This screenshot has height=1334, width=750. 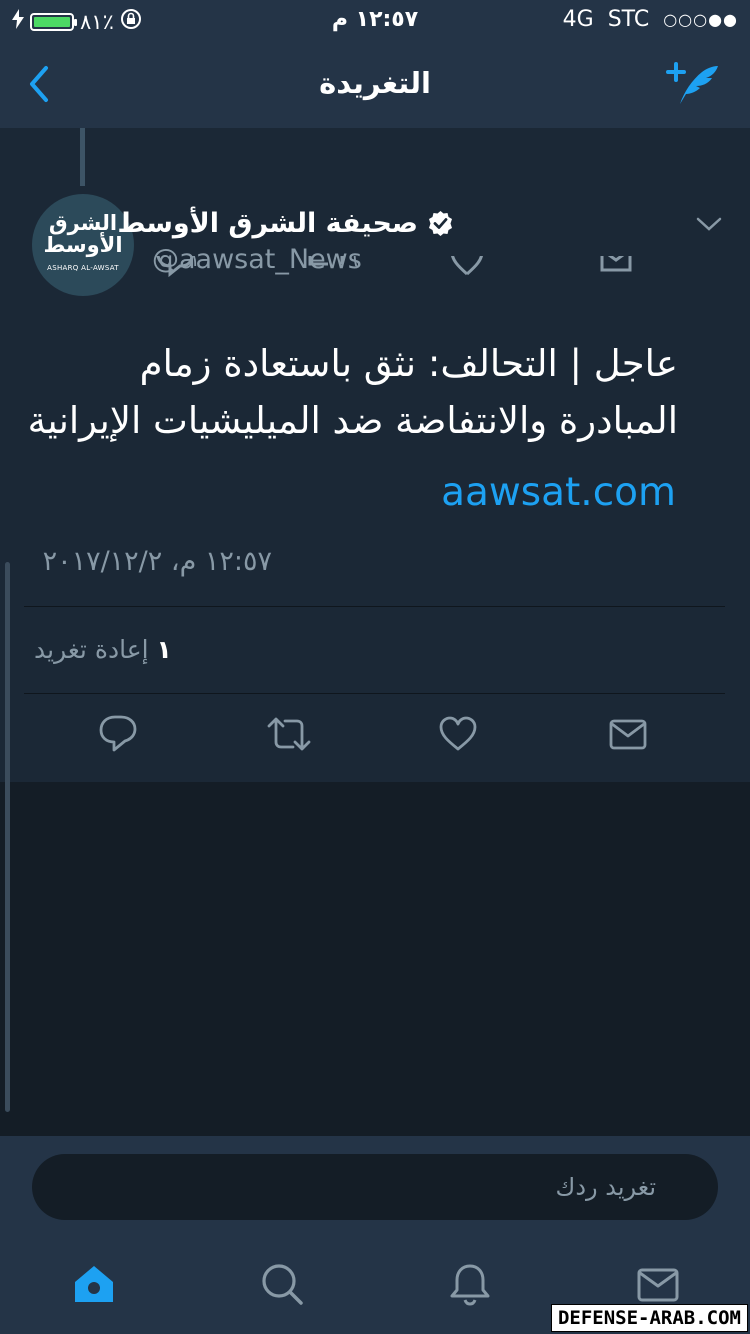 I want to click on network-type: 4G, so click(x=578, y=19).